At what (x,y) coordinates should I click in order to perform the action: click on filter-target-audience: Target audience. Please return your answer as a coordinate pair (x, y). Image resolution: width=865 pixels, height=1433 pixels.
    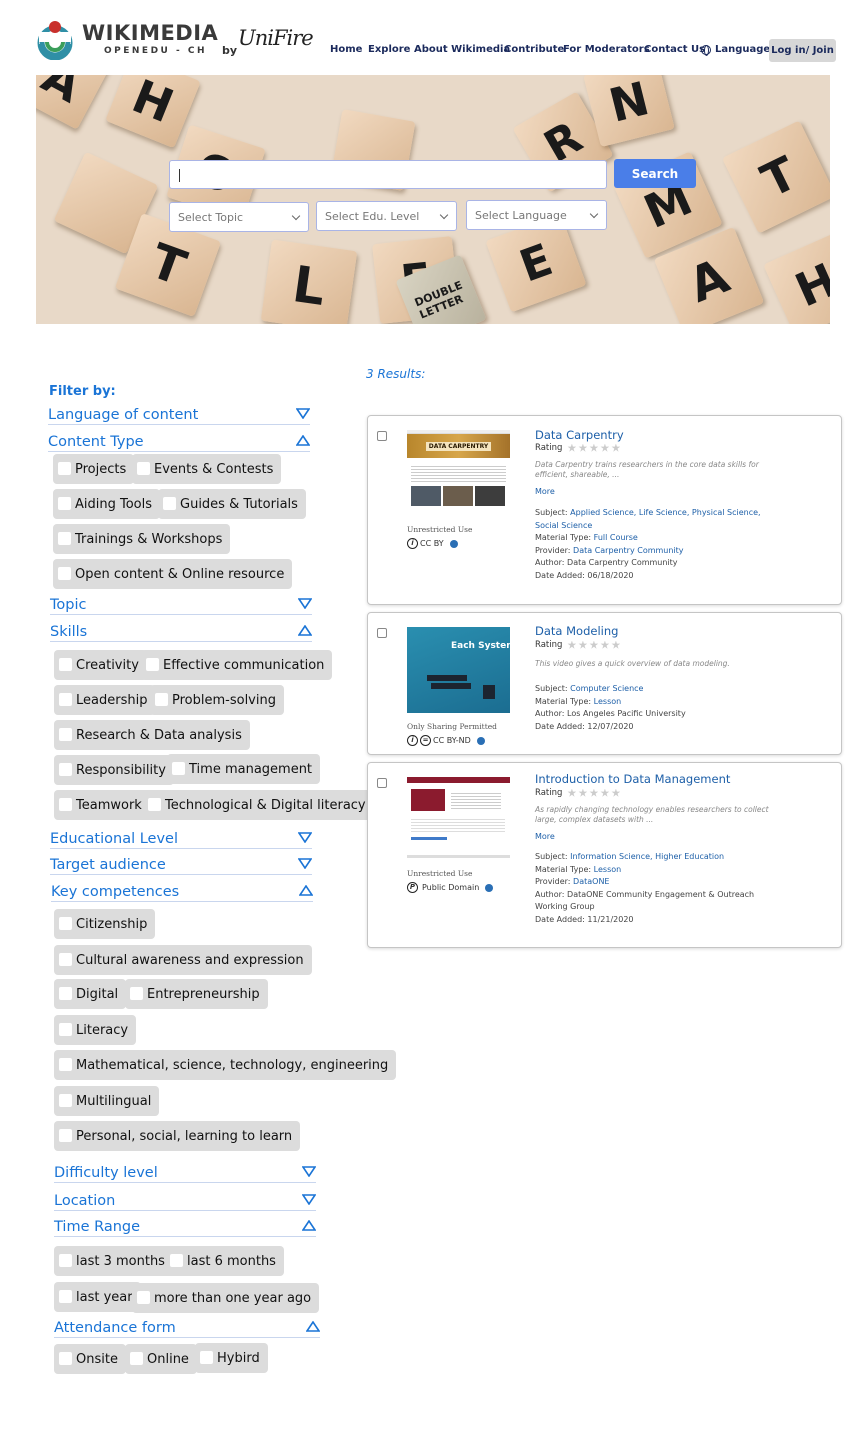
    Looking at the image, I should click on (181, 865).